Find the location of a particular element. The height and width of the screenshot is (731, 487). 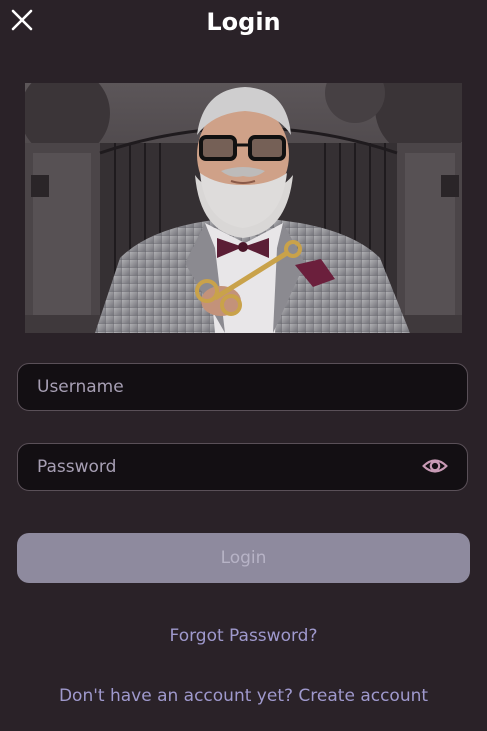

header: Login is located at coordinates (243, 23).